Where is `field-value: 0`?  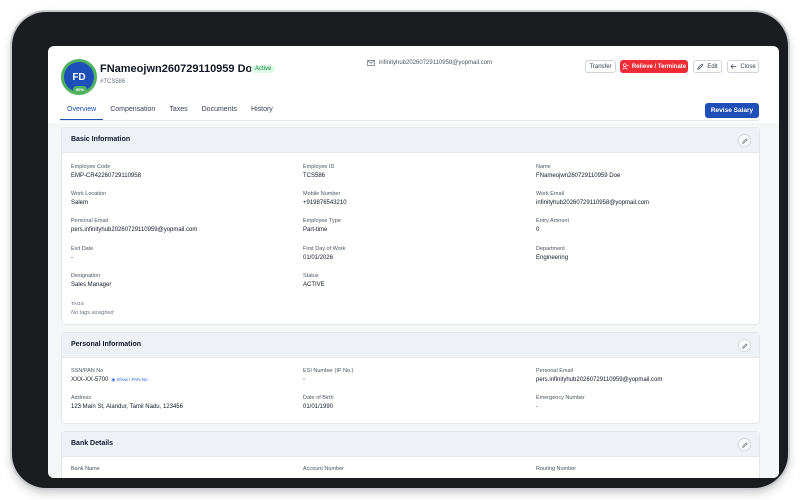
field-value: 0 is located at coordinates (538, 230).